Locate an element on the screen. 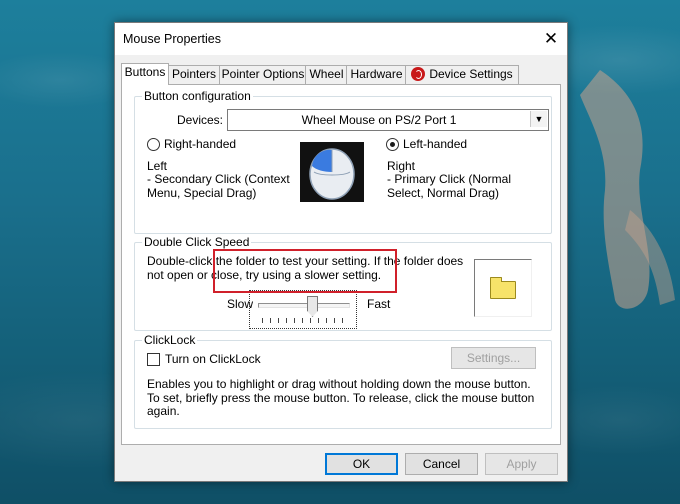  folder-icon is located at coordinates (503, 288).